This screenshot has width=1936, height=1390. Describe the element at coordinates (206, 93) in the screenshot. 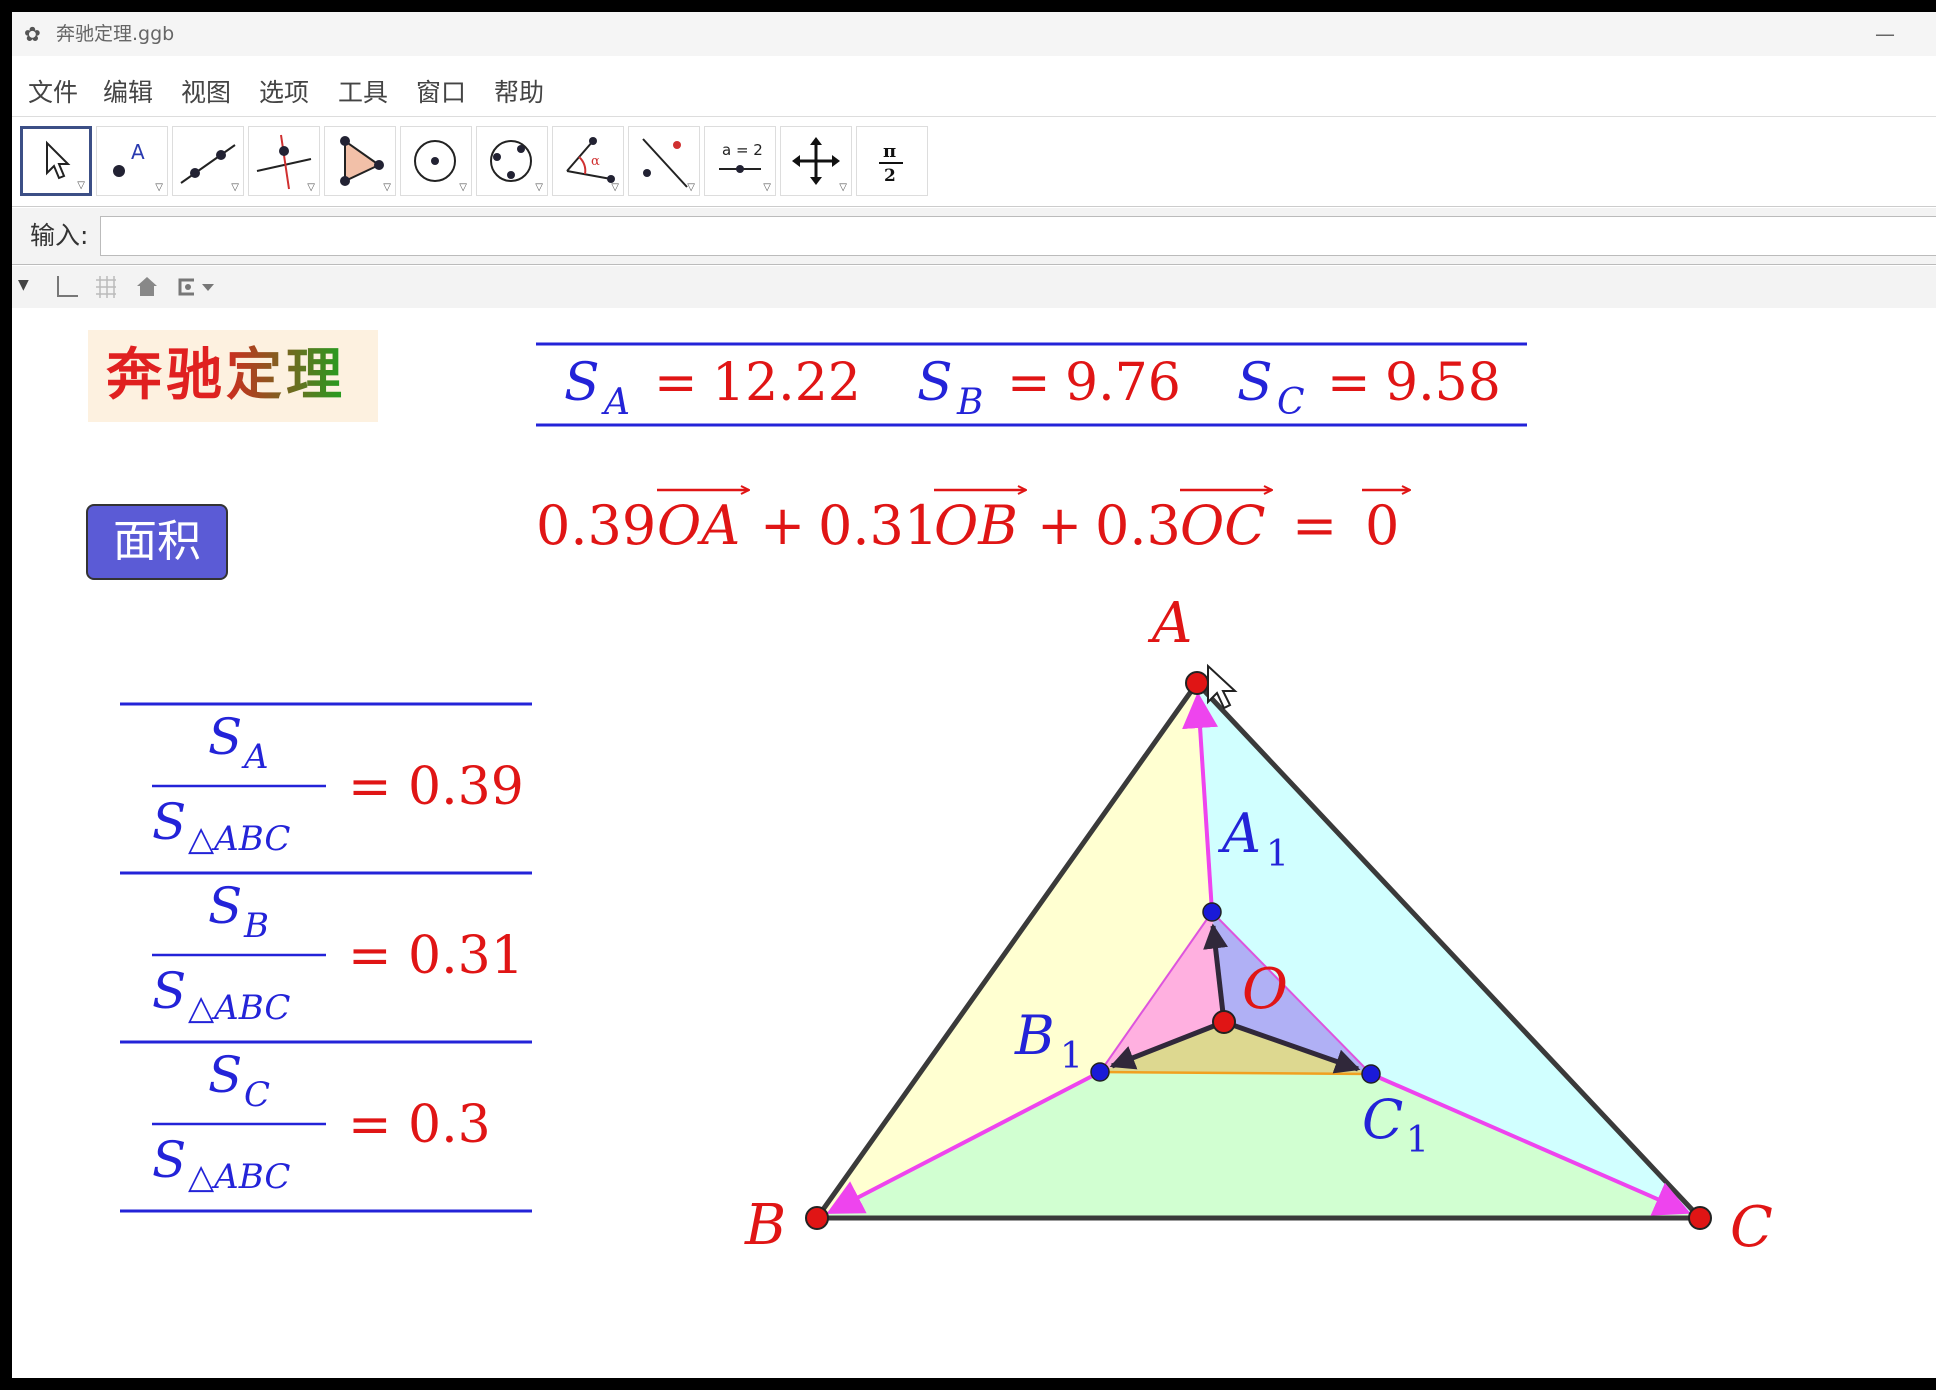

I see `menu-view: 视图` at that location.